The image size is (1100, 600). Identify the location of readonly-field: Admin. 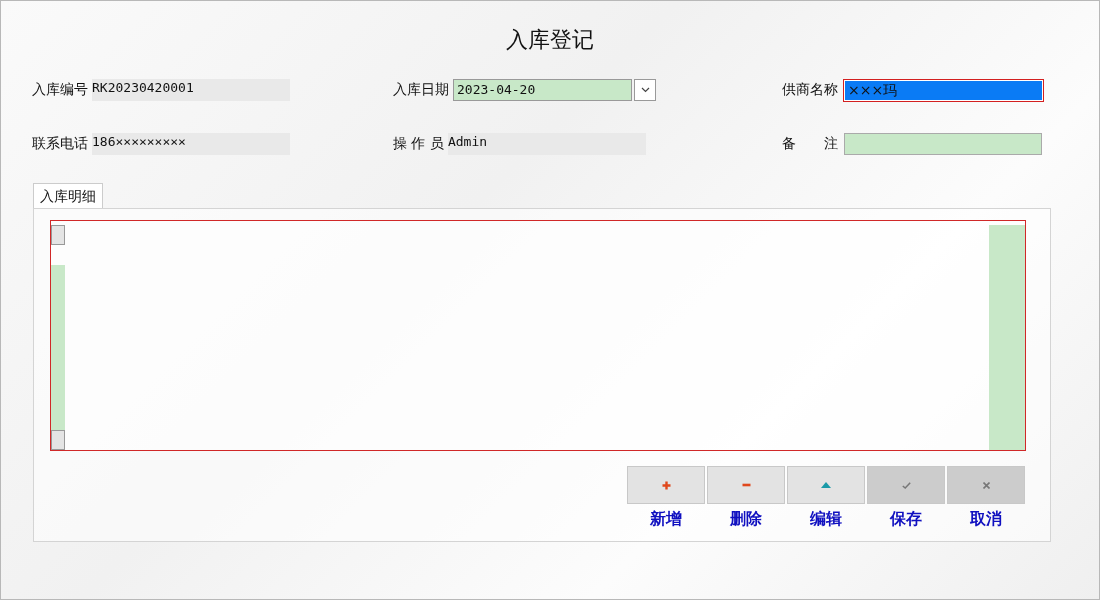
(546, 144).